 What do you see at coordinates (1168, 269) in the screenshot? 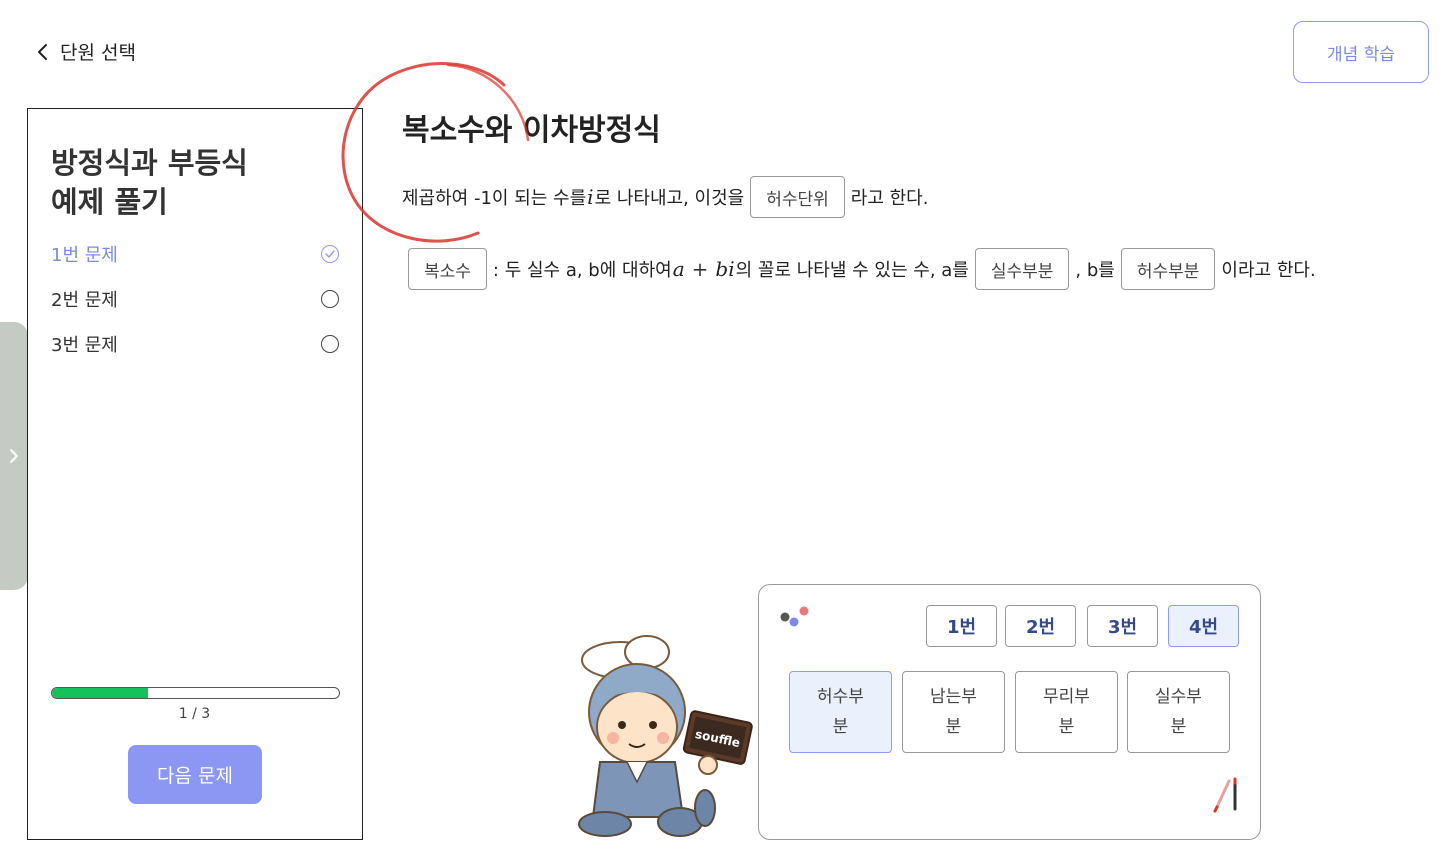
I see `answer-blank-imaginary-part: 허수부분` at bounding box center [1168, 269].